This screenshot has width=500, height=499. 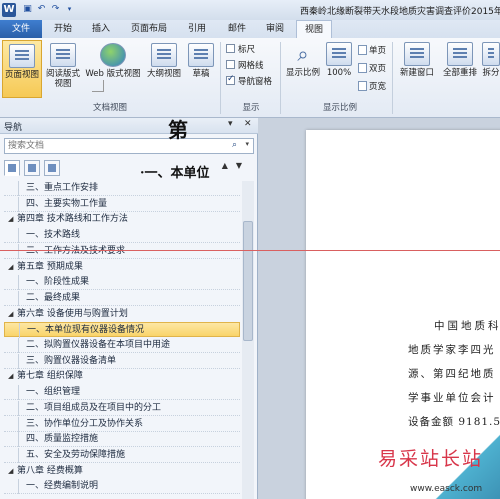 I want to click on group-label-zoom: 显示比例, so click(x=339, y=108).